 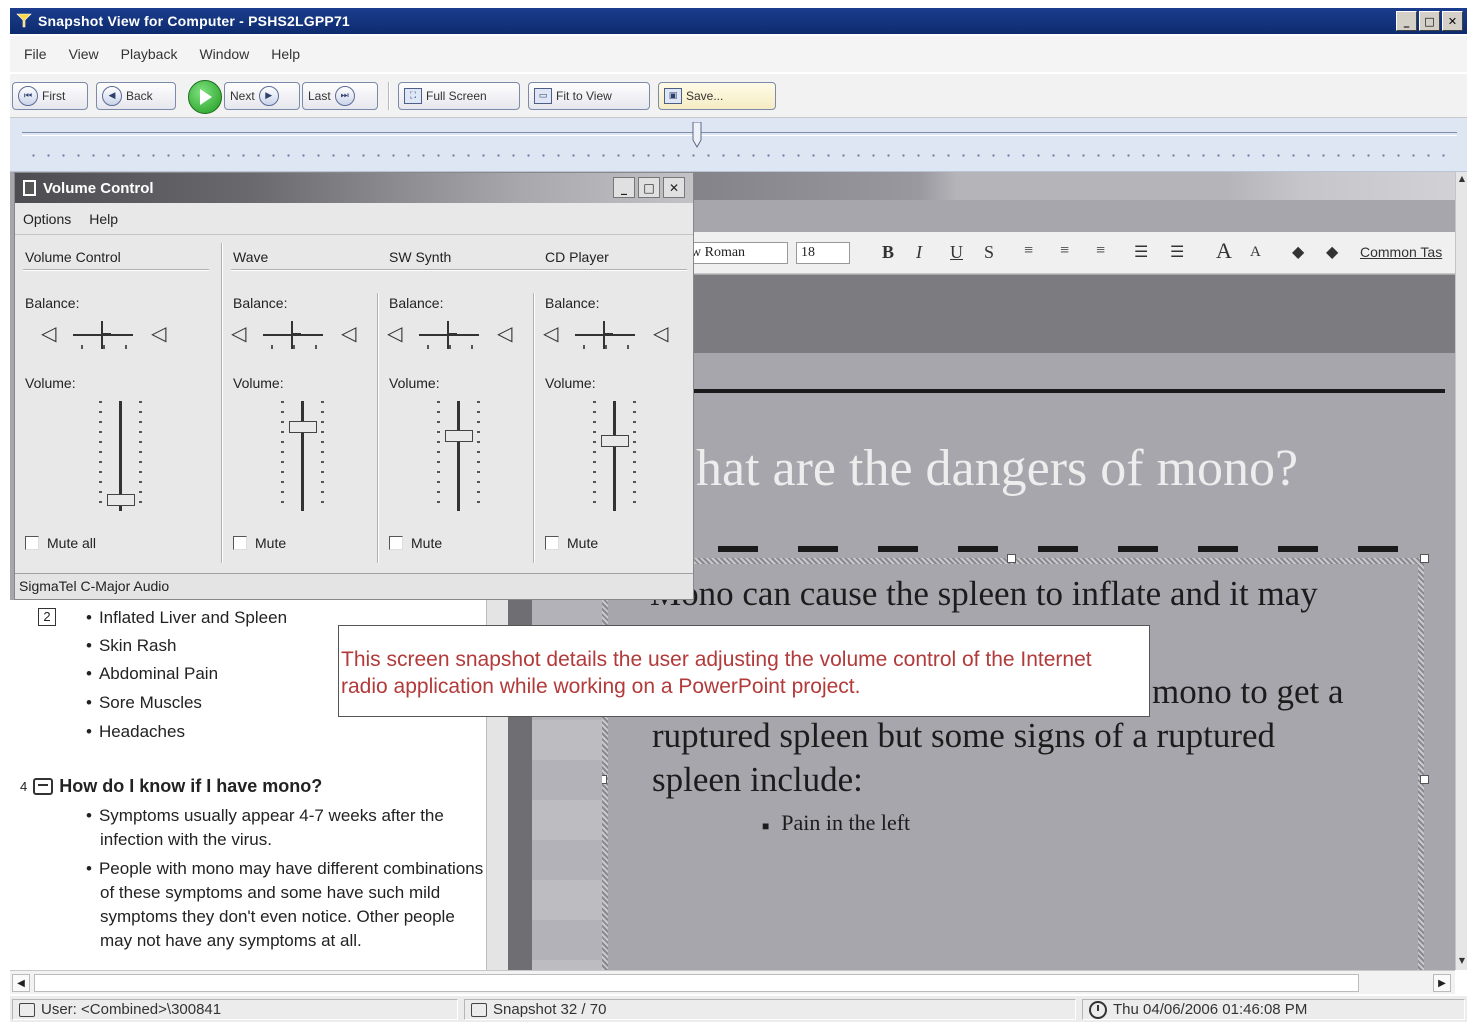 What do you see at coordinates (235, 1009) in the screenshot?
I see `status-user: User: <Combined>\300841` at bounding box center [235, 1009].